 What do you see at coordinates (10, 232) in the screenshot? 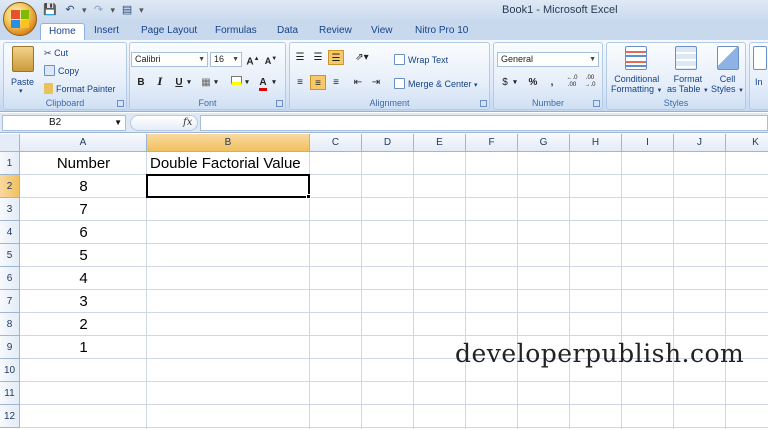
I see `row-header-4: 4` at bounding box center [10, 232].